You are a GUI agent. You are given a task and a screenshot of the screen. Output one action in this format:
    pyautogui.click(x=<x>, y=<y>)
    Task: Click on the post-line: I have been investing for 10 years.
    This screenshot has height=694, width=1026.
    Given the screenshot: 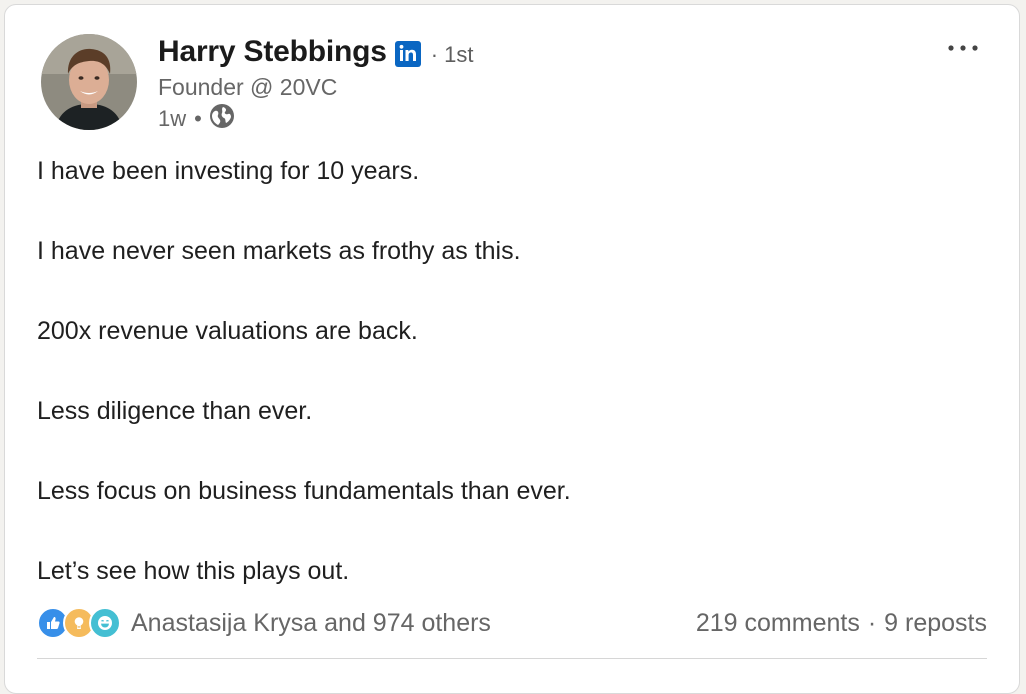 What is the action you would take?
    pyautogui.click(x=228, y=171)
    